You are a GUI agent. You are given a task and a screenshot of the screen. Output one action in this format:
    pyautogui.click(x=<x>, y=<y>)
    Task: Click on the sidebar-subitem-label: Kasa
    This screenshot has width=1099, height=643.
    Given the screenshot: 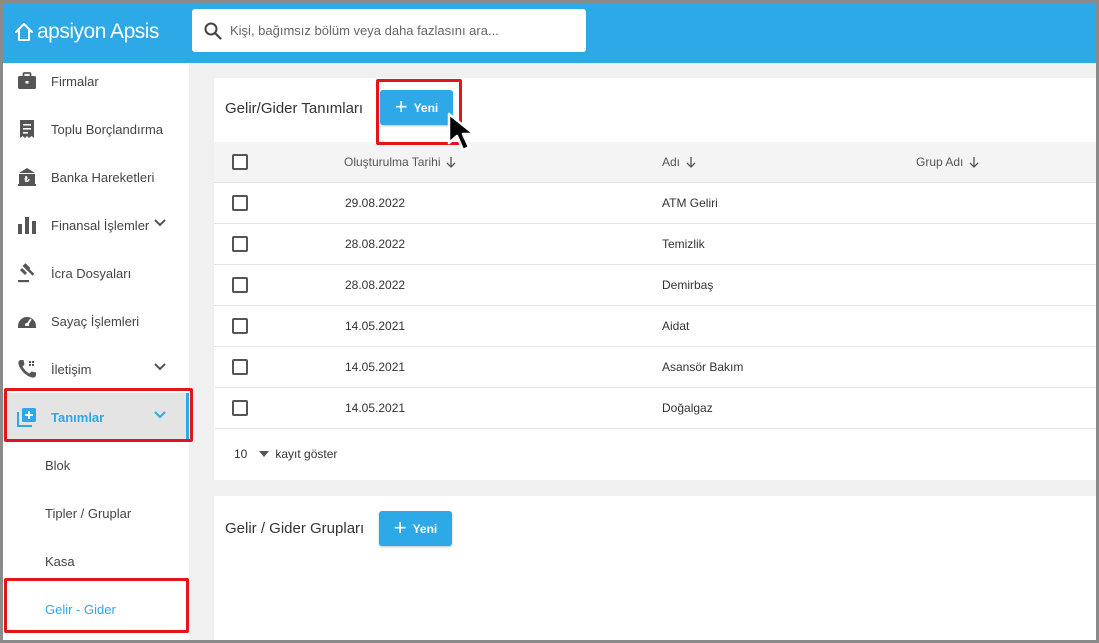 What is the action you would take?
    pyautogui.click(x=60, y=561)
    